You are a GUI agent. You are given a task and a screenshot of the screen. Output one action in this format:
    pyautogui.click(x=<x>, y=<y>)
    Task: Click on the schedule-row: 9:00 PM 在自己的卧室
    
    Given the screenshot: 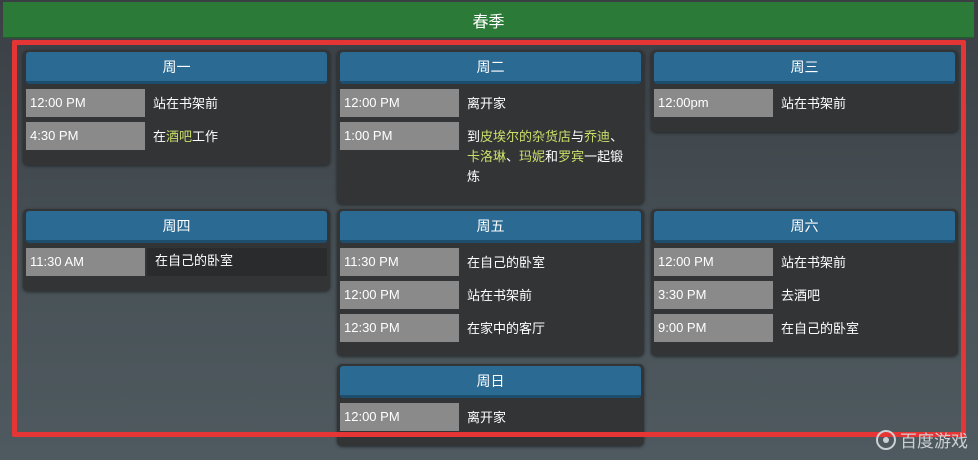 What is the action you would take?
    pyautogui.click(x=804, y=328)
    